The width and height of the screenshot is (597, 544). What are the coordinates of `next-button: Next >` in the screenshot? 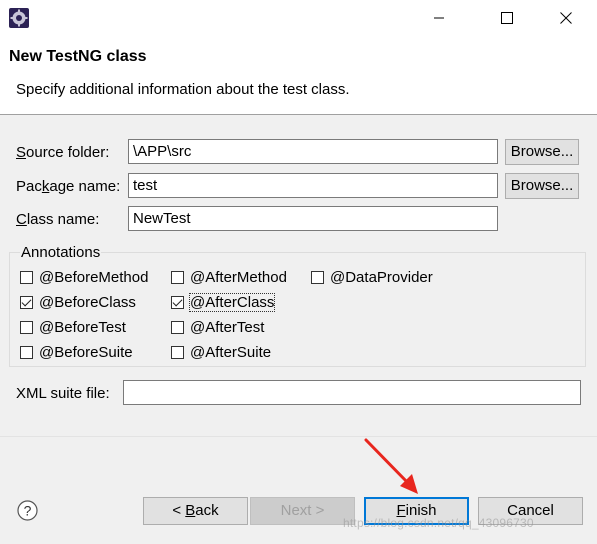 It's located at (302, 511).